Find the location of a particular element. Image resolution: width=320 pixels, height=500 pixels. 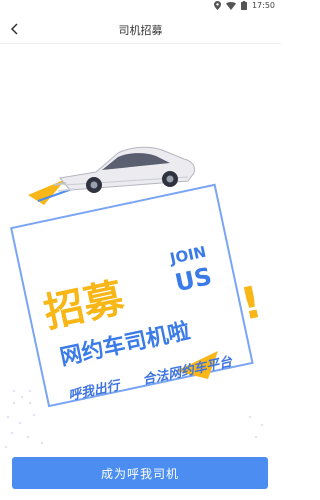

become-driver-button: 成为呼我司机 is located at coordinates (140, 473).